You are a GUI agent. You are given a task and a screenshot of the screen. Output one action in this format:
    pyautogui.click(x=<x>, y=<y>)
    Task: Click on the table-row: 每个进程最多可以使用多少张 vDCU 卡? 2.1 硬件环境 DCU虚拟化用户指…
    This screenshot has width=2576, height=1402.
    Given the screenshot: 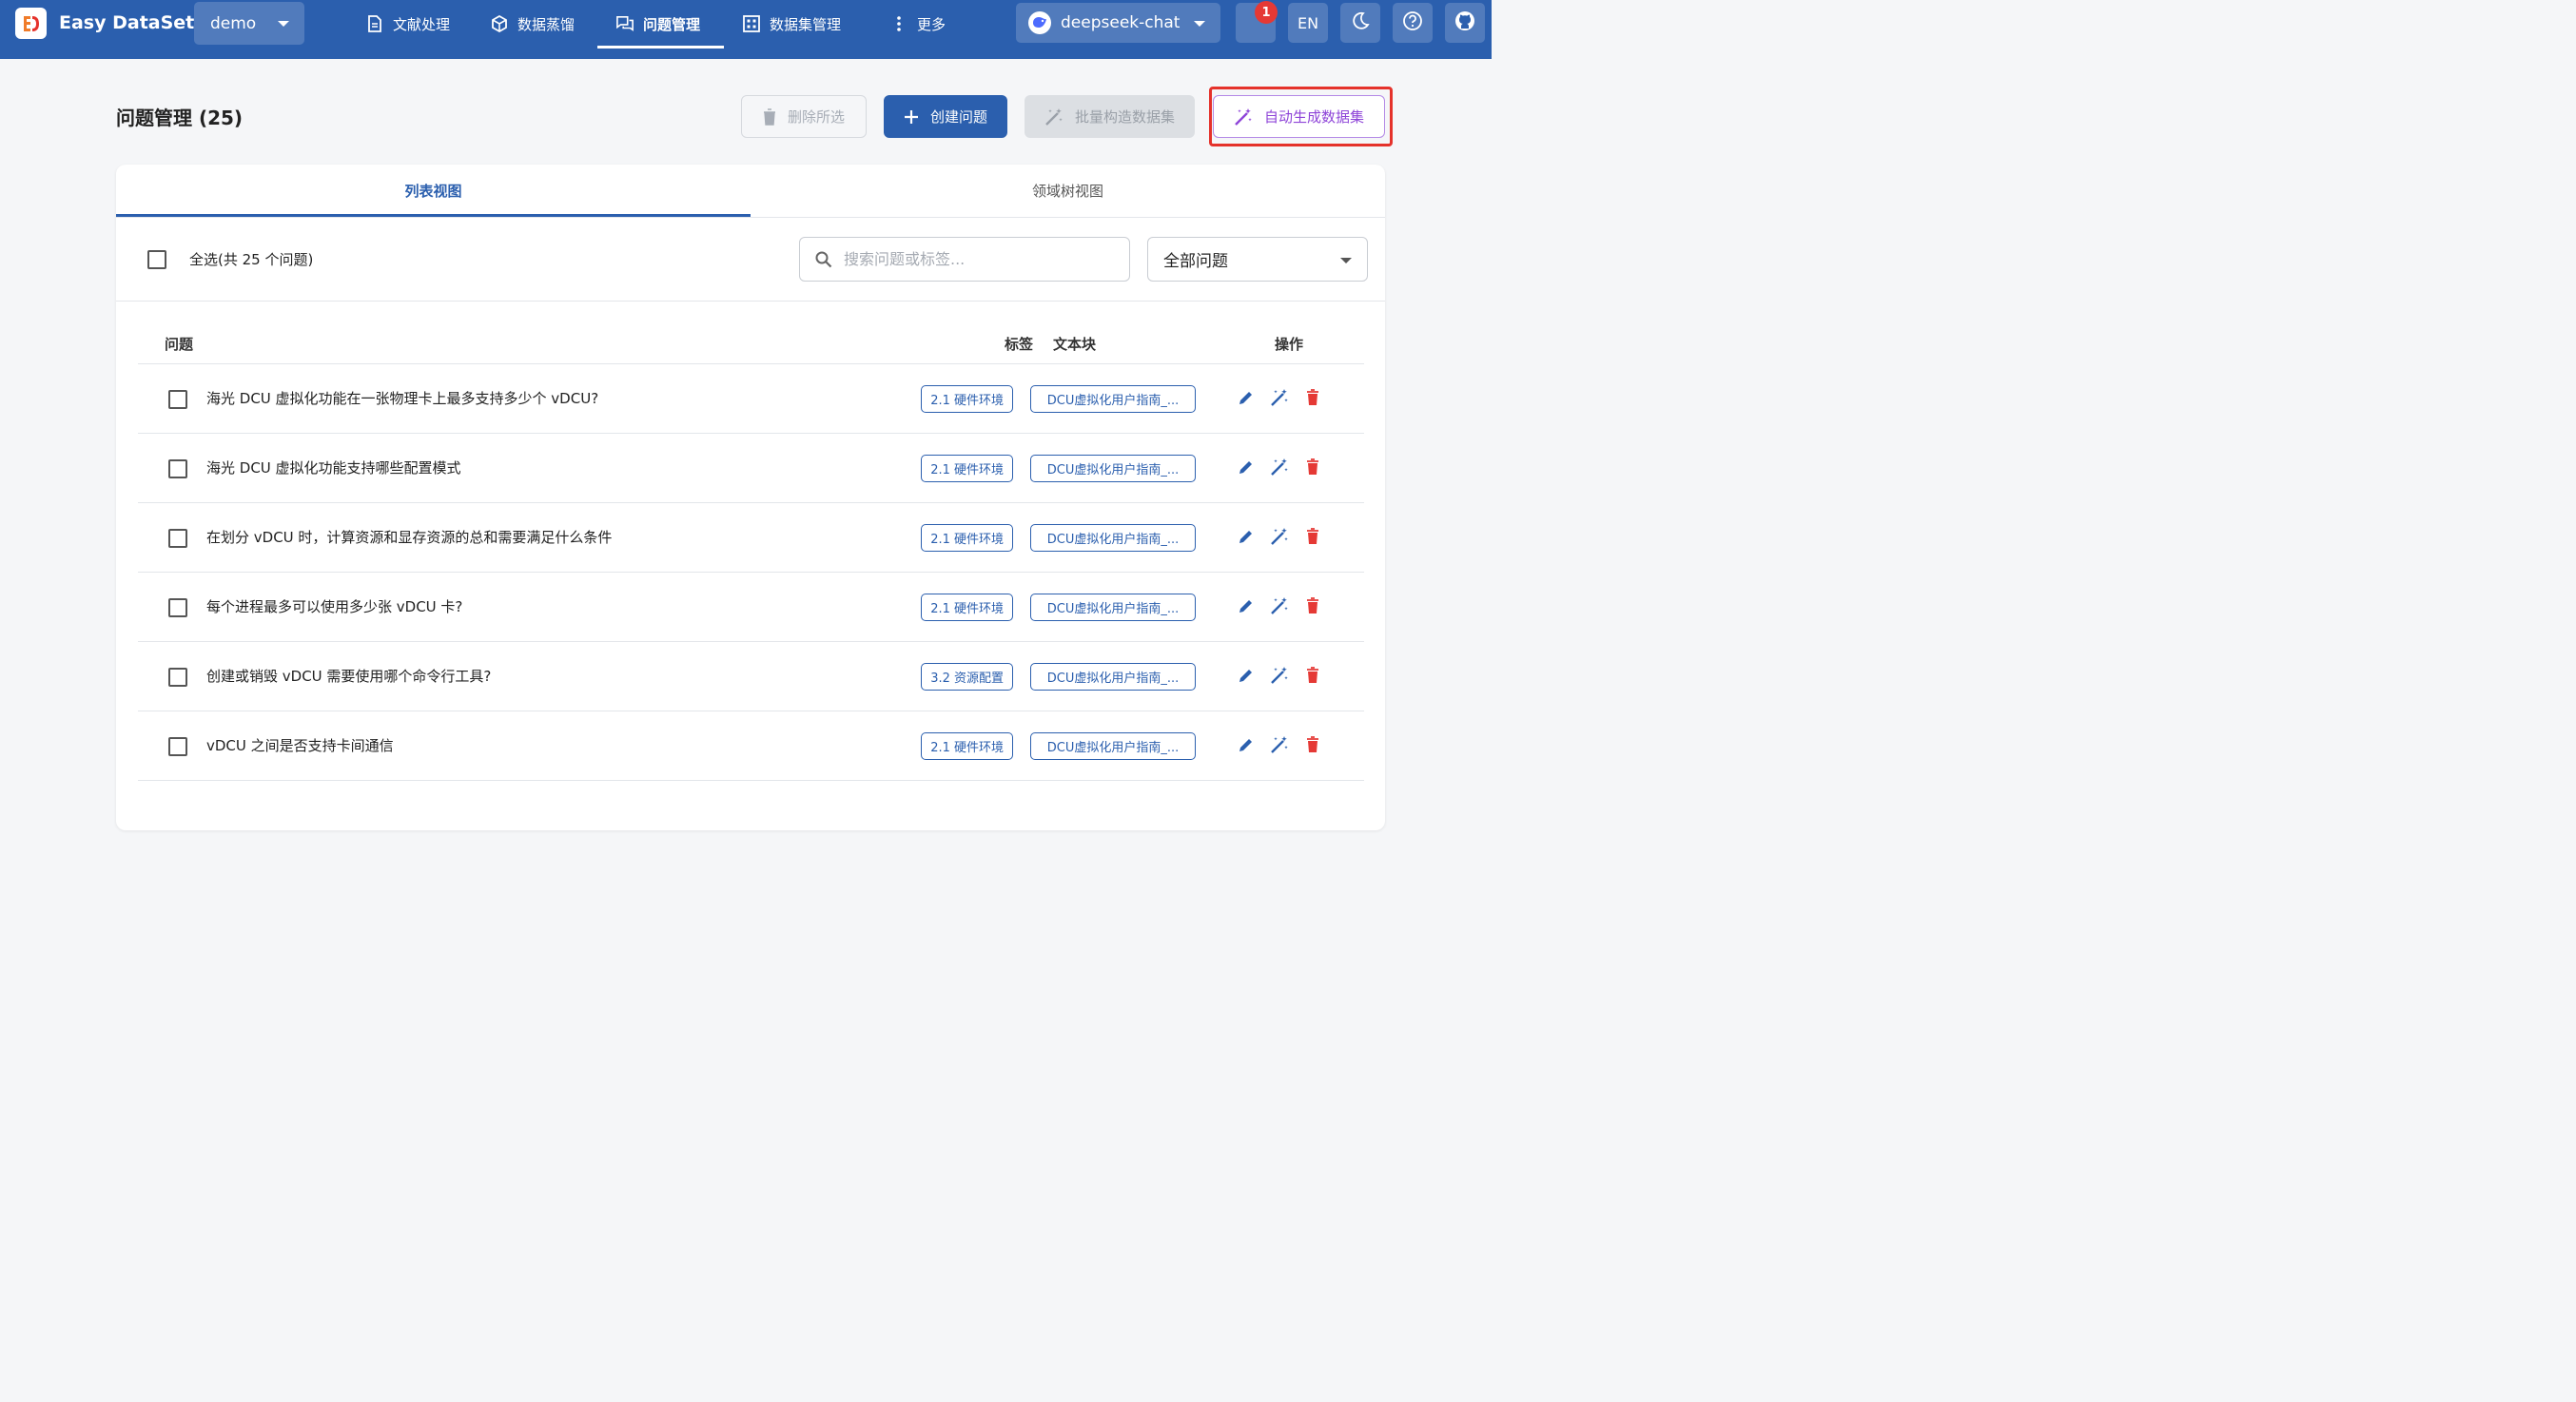 What is the action you would take?
    pyautogui.click(x=751, y=607)
    